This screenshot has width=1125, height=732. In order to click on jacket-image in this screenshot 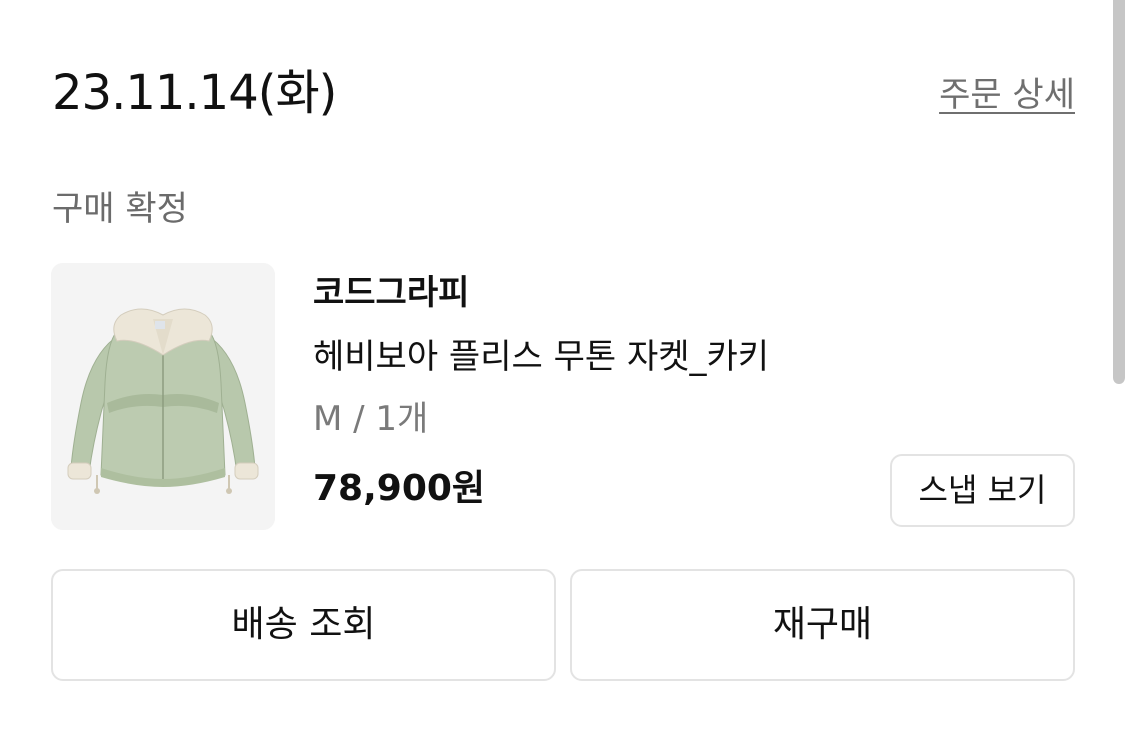, I will do `click(163, 396)`.